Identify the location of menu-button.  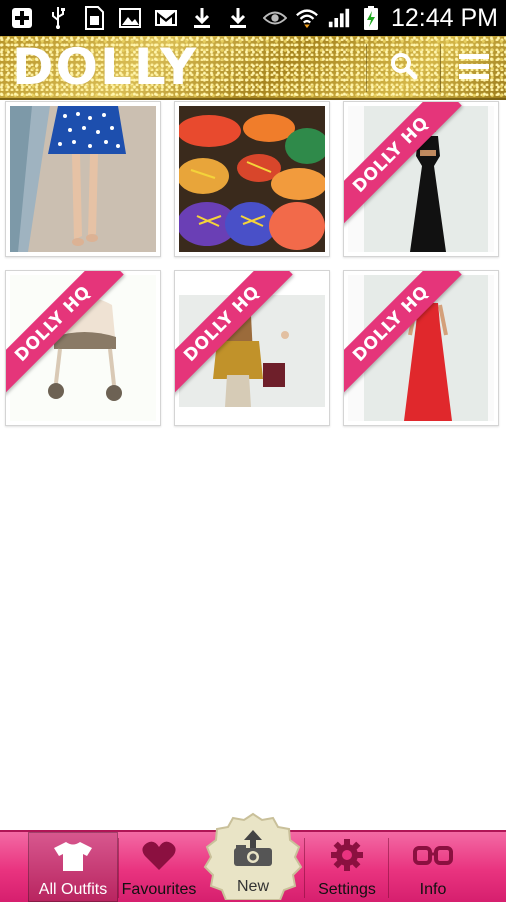
(474, 68).